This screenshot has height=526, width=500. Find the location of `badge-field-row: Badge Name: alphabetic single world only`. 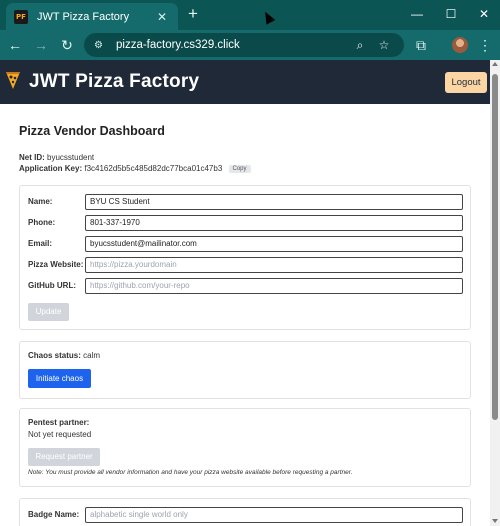

badge-field-row: Badge Name: alphabetic single world only is located at coordinates (246, 515).